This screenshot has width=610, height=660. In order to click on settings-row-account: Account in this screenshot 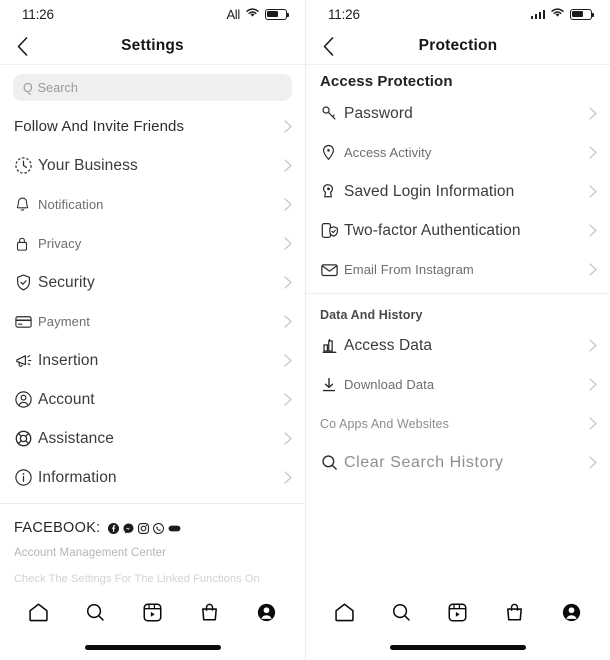, I will do `click(152, 399)`.